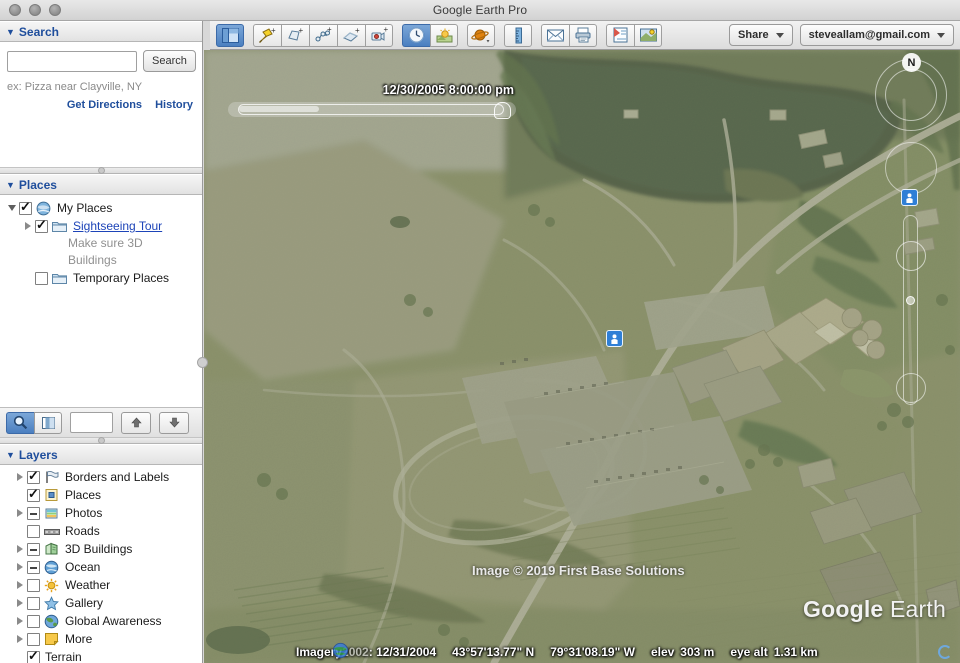 The width and height of the screenshot is (960, 663). Describe the element at coordinates (101, 639) in the screenshot. I see `layer-item-more: More` at that location.